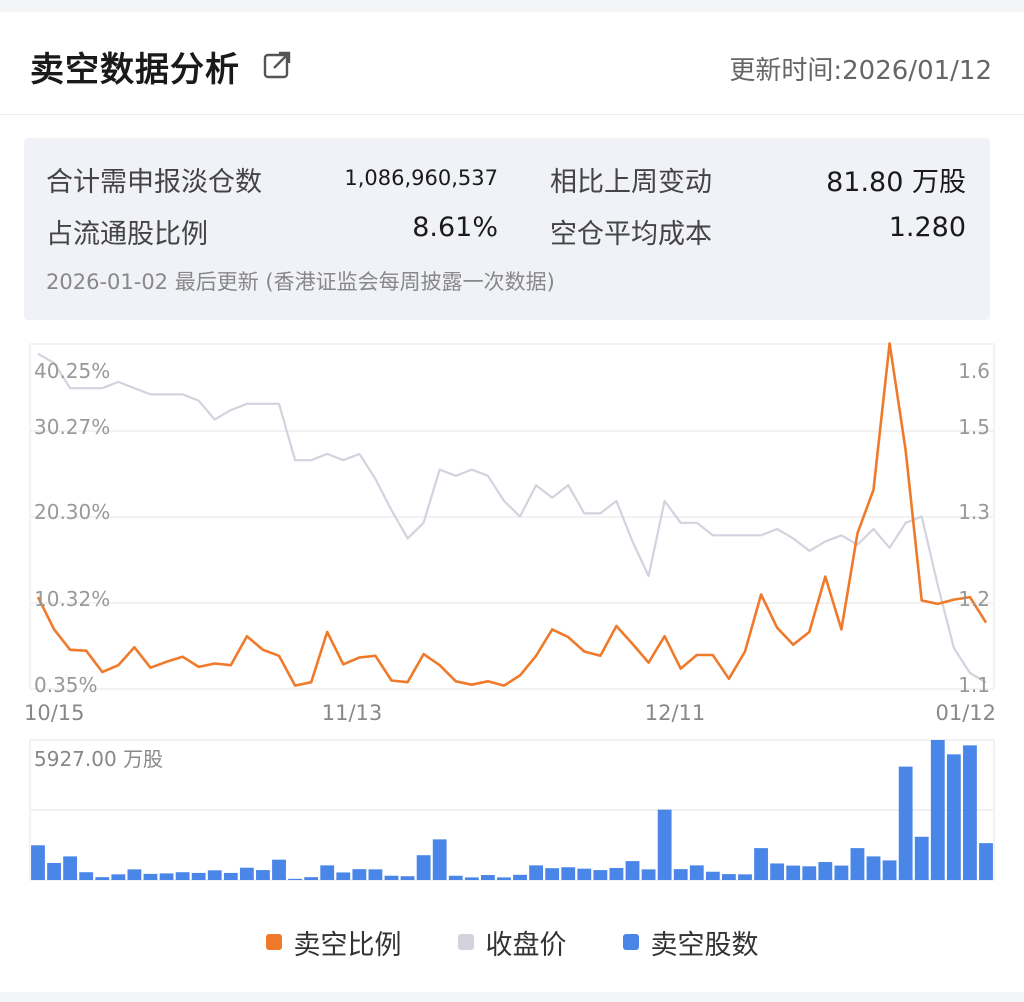  Describe the element at coordinates (974, 685) in the screenshot. I see `y-right-tick-label: 1.1` at that location.